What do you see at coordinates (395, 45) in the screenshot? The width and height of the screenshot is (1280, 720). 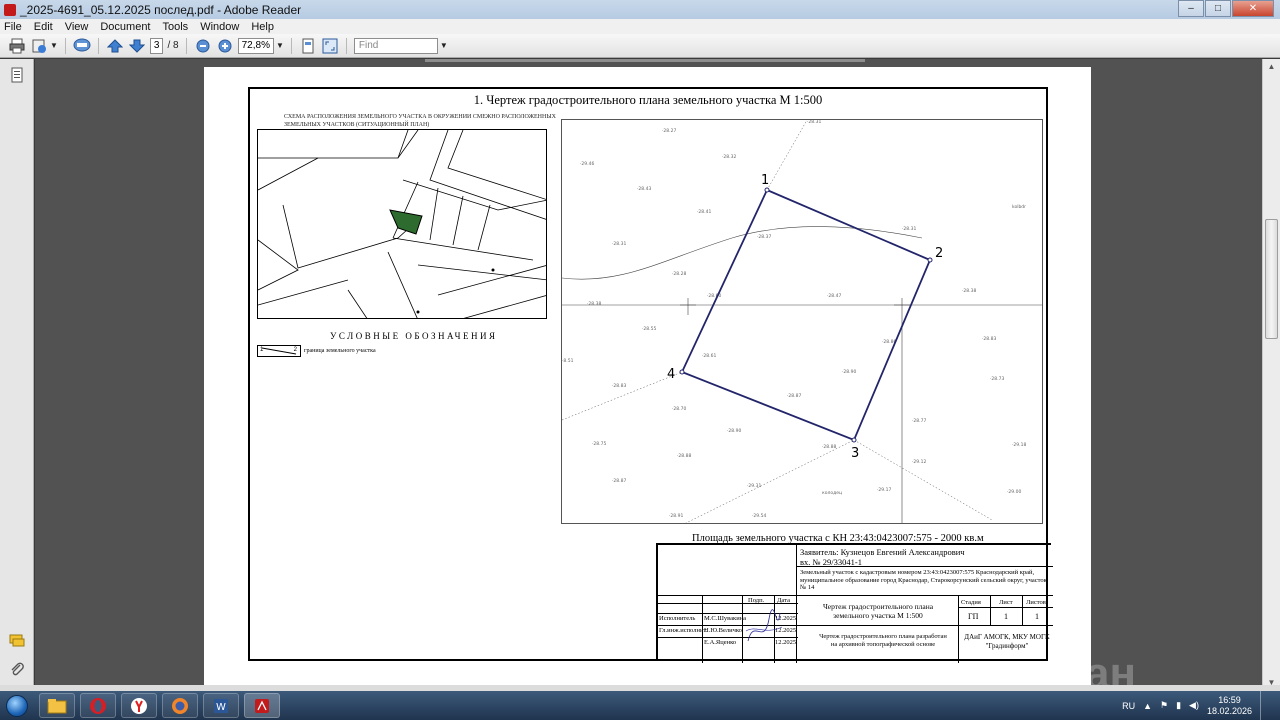 I see `find-input: Find` at bounding box center [395, 45].